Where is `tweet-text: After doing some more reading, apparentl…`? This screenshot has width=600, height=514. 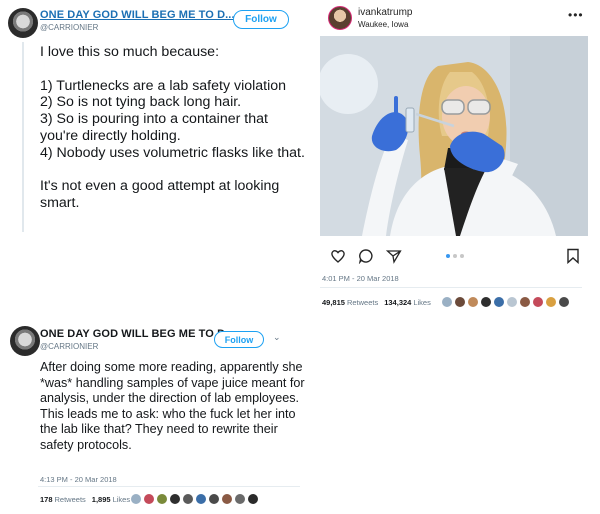 tweet-text: After doing some more reading, apparentl… is located at coordinates (172, 406).